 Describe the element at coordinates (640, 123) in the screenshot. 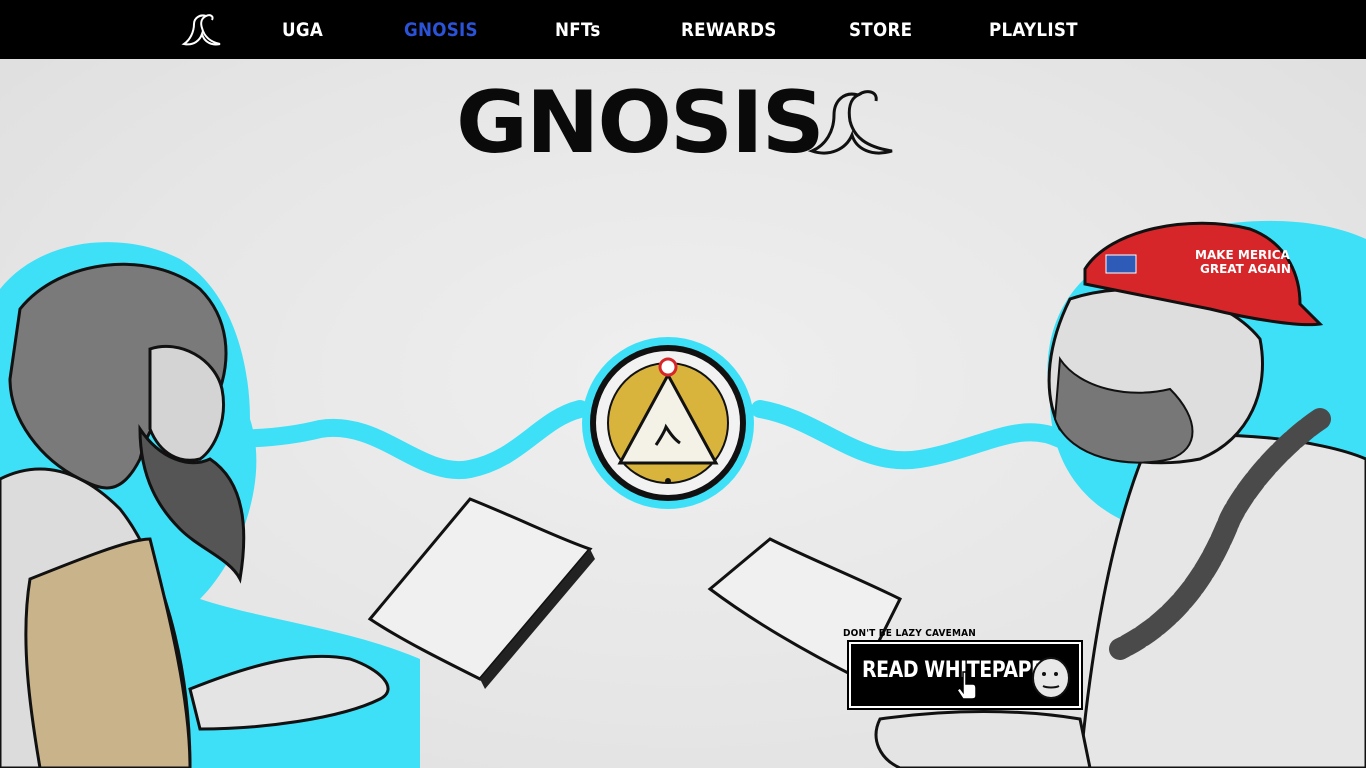

I see `page-title: GNOSIS` at that location.